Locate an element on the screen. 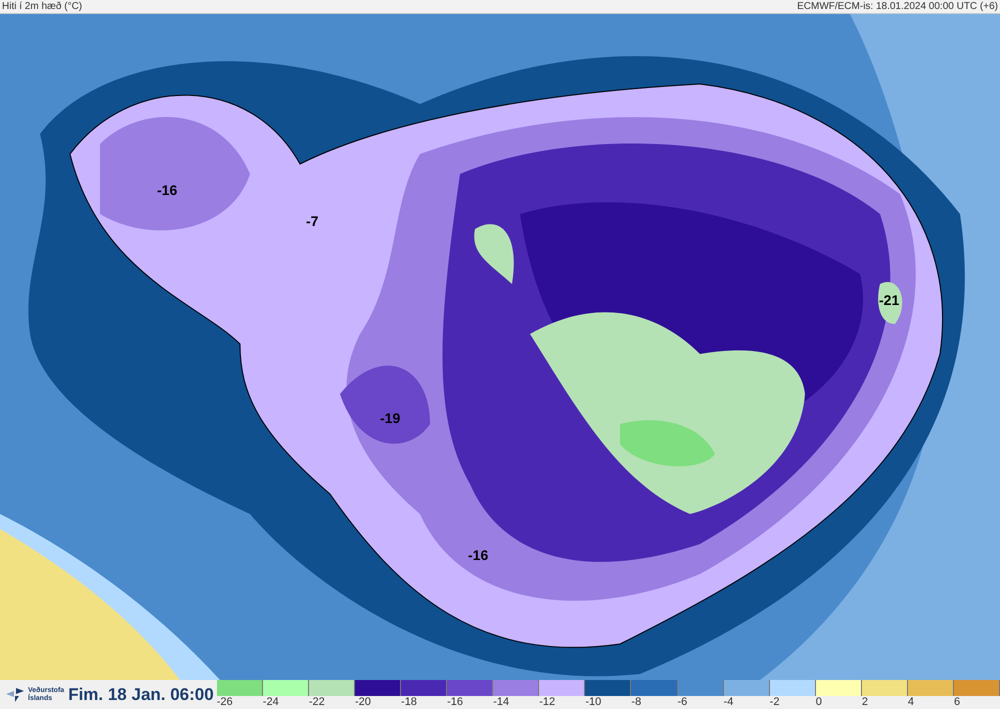 Image resolution: width=1000 pixels, height=709 pixels. legend-label: -6 is located at coordinates (683, 702).